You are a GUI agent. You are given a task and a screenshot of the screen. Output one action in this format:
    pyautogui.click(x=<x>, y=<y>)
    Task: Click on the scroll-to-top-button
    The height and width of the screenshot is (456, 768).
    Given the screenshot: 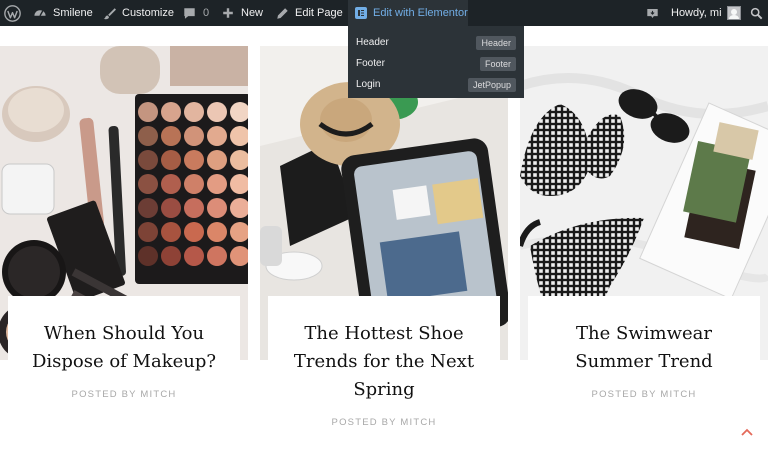 What is the action you would take?
    pyautogui.click(x=747, y=432)
    